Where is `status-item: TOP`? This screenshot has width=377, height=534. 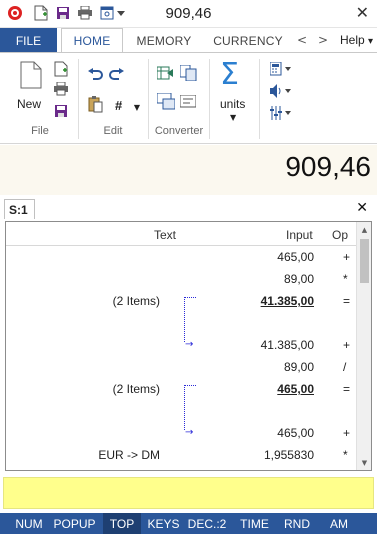
status-item: TOP is located at coordinates (122, 523).